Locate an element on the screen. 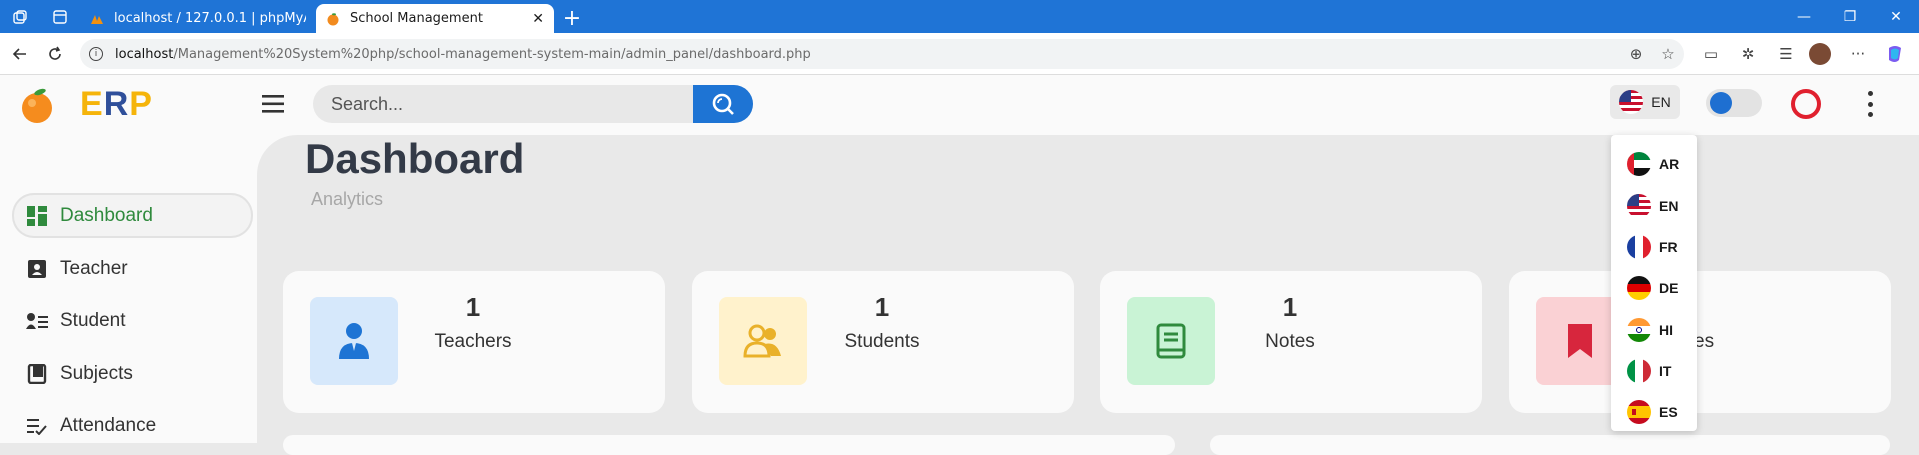 This screenshot has height=455, width=1919. dashboard-grid-icon is located at coordinates (37, 216).